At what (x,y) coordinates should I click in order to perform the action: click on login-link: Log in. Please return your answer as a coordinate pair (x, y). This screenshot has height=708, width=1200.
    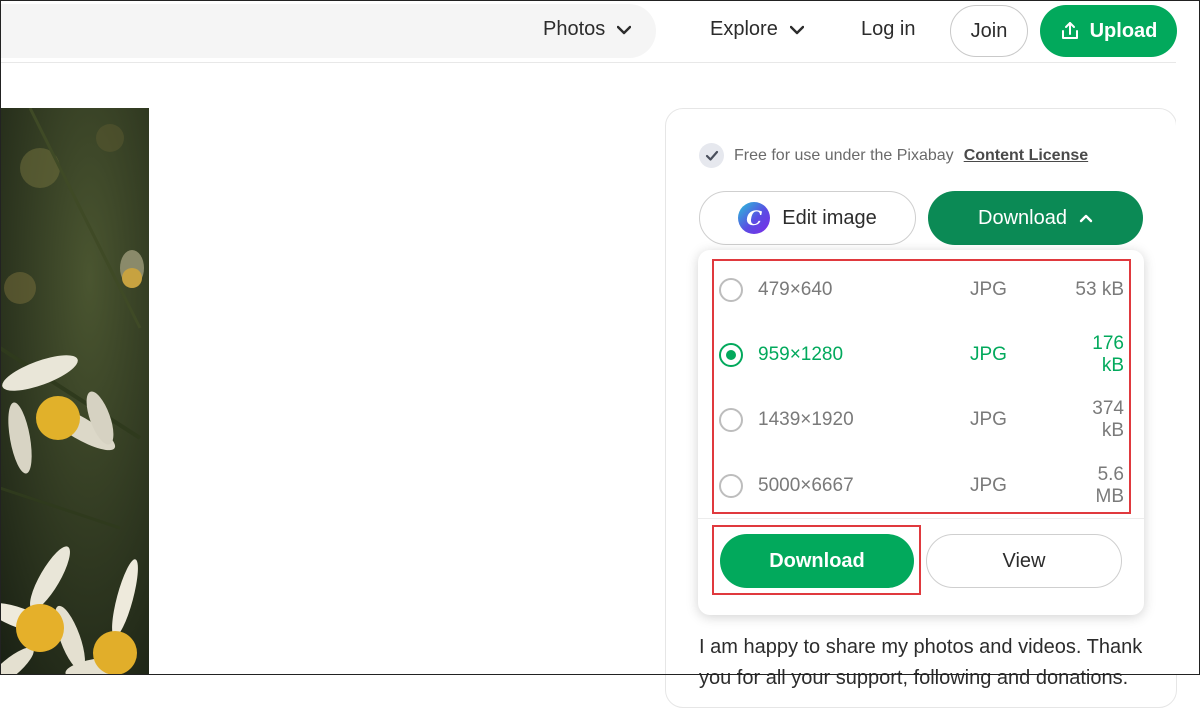
    Looking at the image, I should click on (888, 29).